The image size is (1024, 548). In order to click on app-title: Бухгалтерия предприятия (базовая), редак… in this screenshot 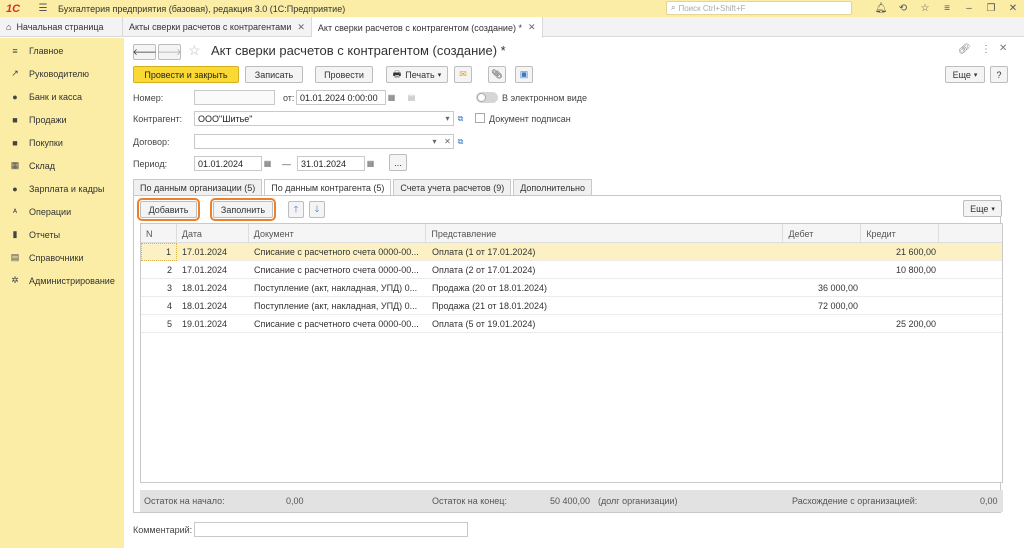, I will do `click(202, 8)`.